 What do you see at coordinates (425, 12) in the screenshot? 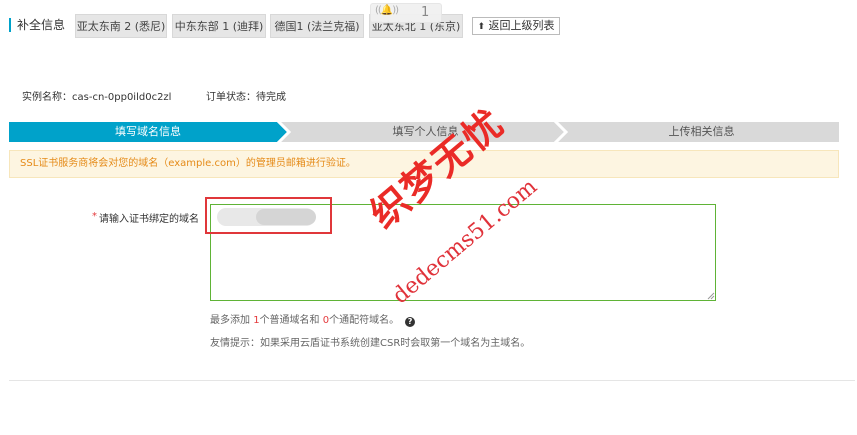
I see `notification-count: 1` at bounding box center [425, 12].